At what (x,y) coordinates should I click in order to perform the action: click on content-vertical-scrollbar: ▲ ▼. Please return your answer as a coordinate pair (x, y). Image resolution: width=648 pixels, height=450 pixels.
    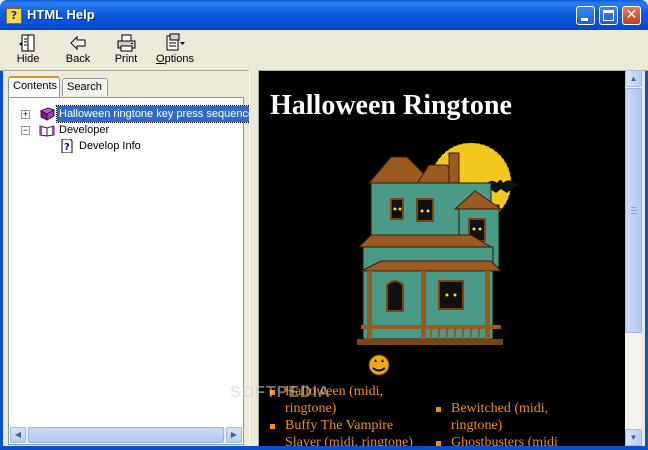
    Looking at the image, I should click on (633, 258).